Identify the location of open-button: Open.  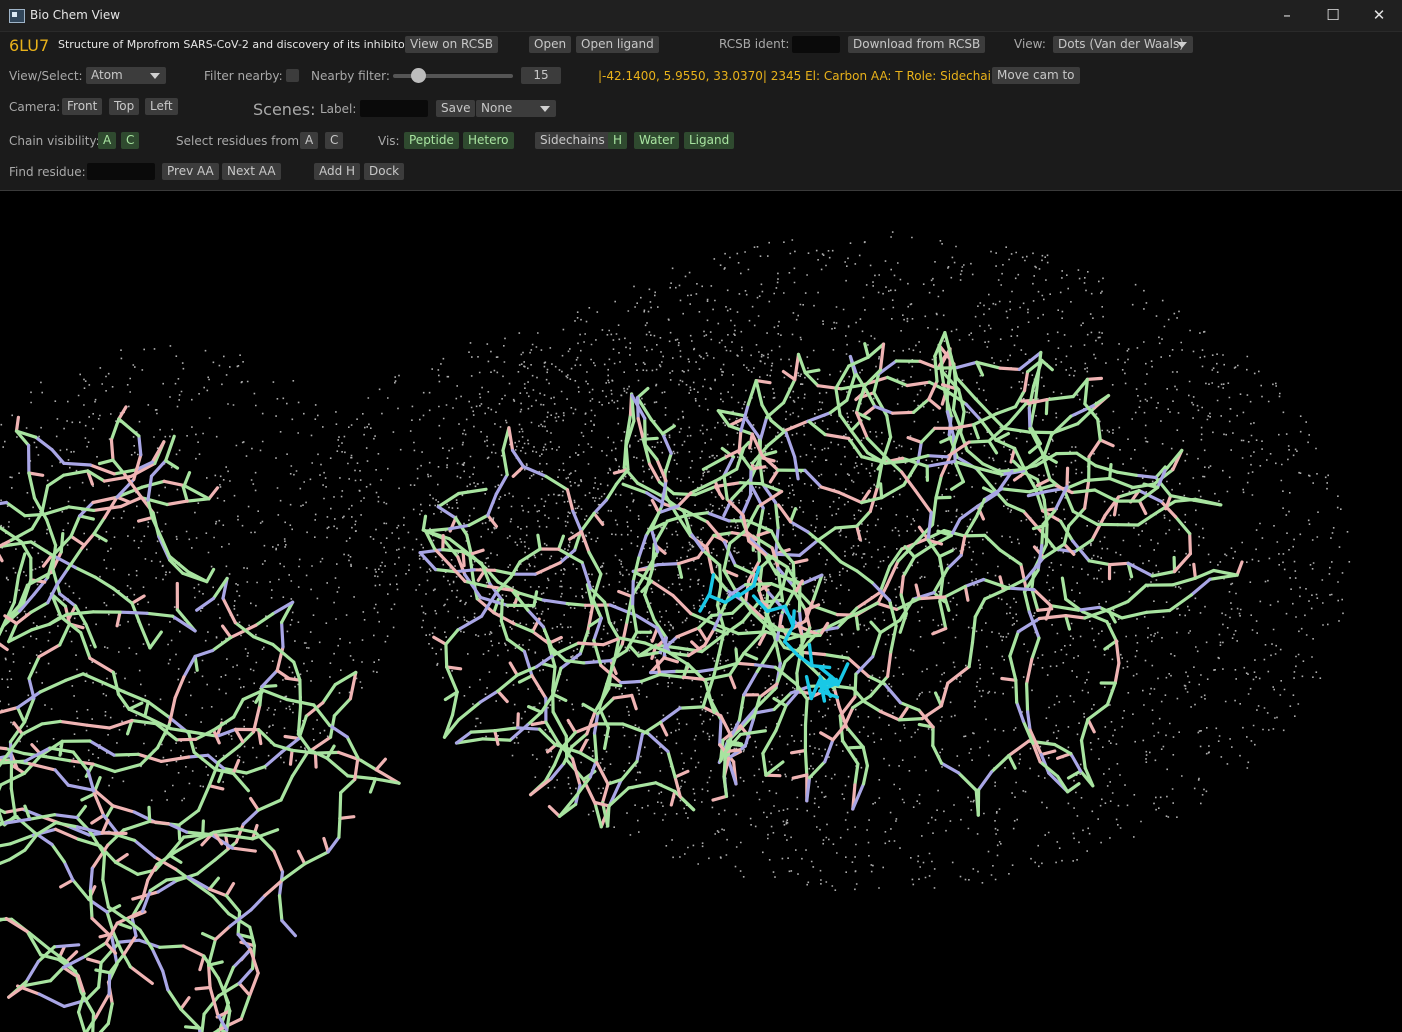
(550, 44).